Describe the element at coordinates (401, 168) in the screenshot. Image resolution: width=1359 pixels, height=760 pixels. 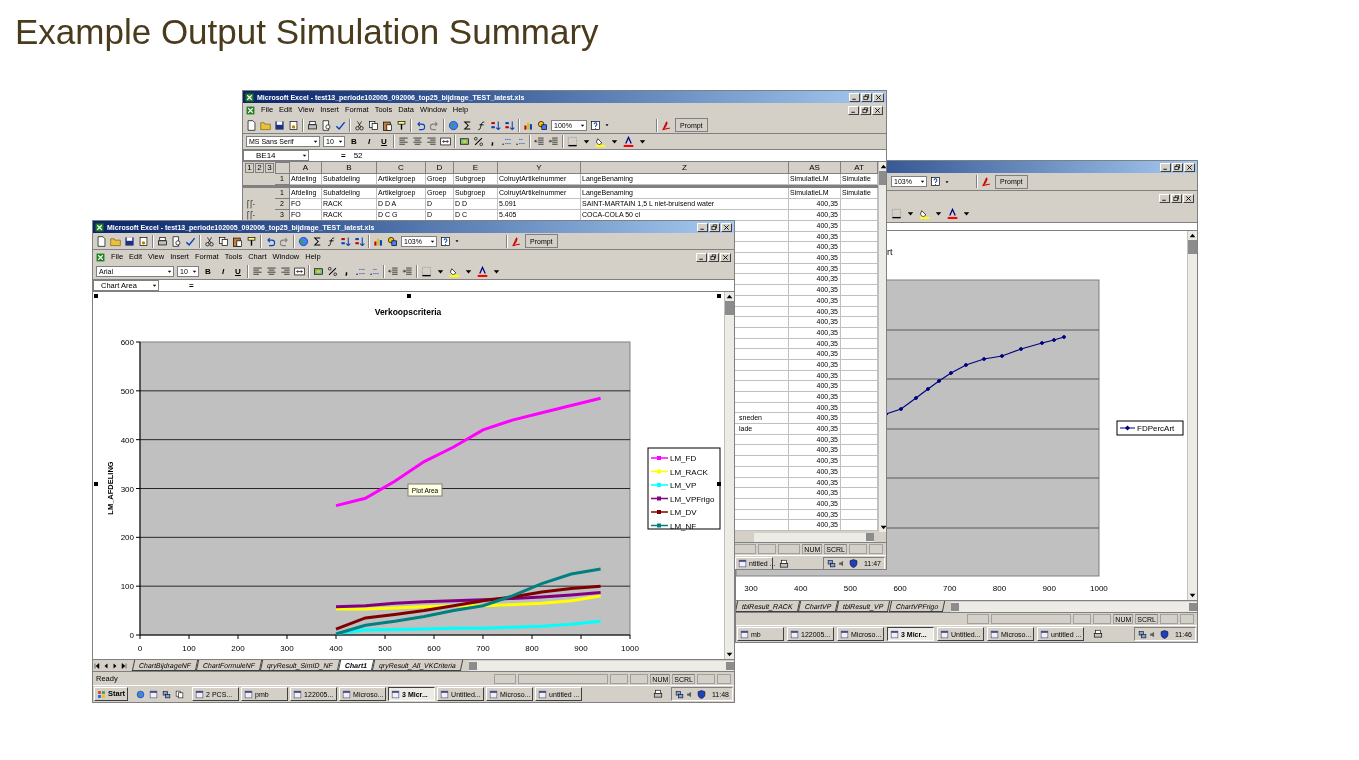
I see `column-header: C` at that location.